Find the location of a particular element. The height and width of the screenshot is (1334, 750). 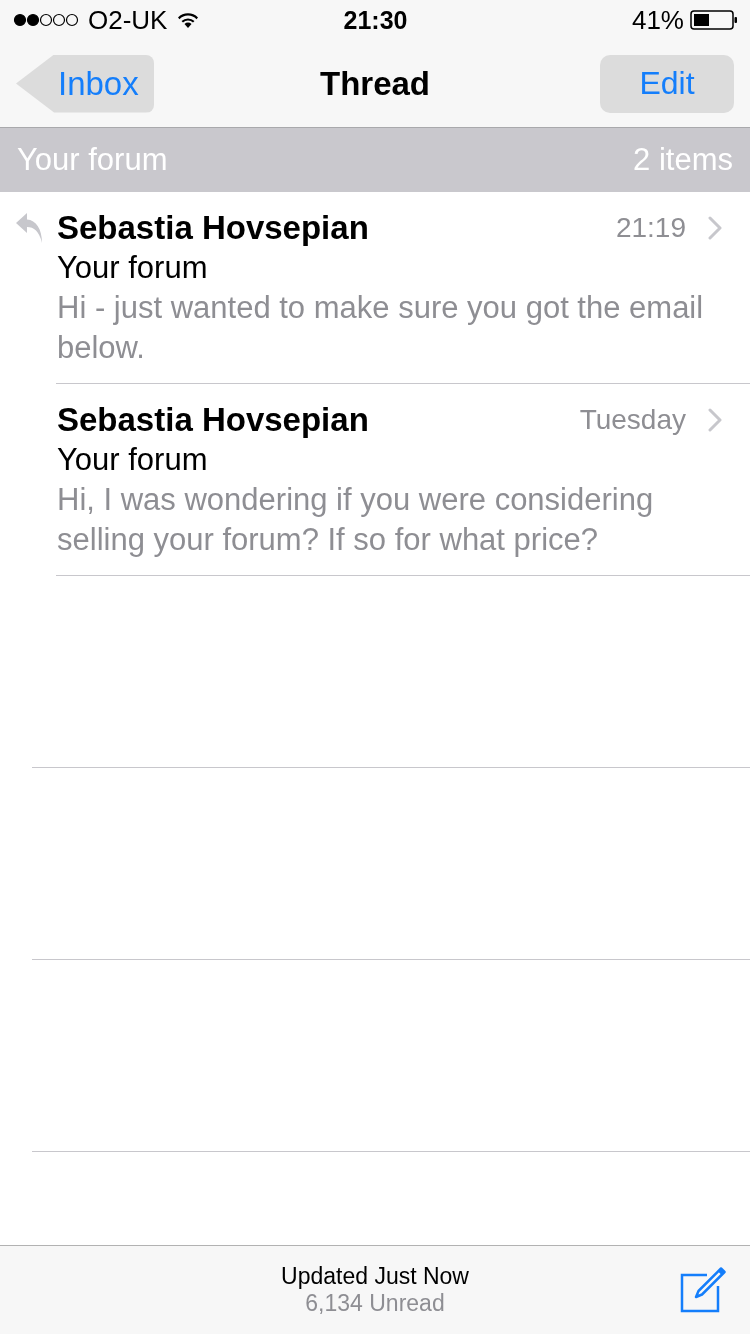

battery-icon is located at coordinates (714, 20).